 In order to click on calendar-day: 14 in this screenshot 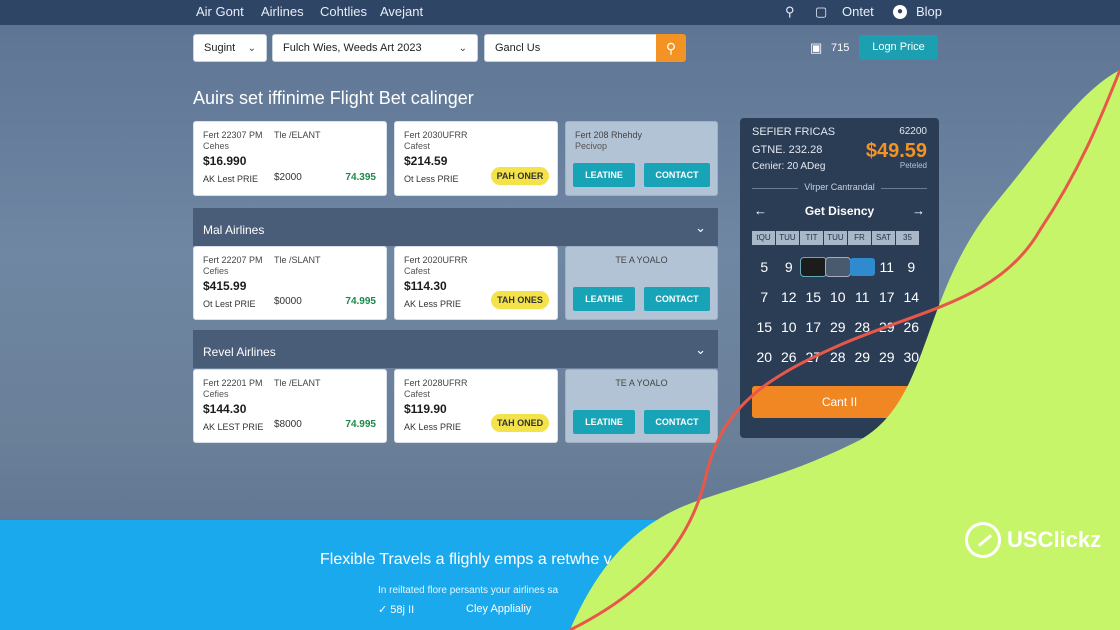, I will do `click(911, 297)`.